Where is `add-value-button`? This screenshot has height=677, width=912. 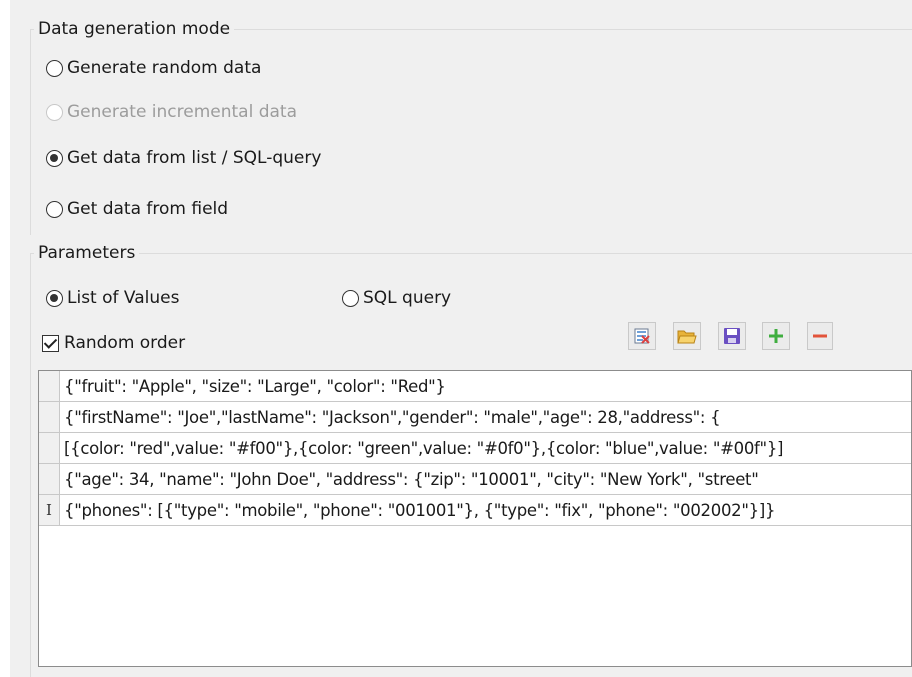
add-value-button is located at coordinates (776, 336).